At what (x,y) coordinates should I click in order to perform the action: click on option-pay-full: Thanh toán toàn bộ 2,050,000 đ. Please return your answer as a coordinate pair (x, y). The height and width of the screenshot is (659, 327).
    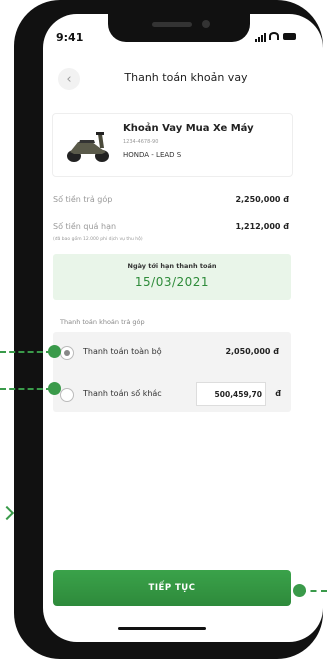
    Looking at the image, I should click on (172, 353).